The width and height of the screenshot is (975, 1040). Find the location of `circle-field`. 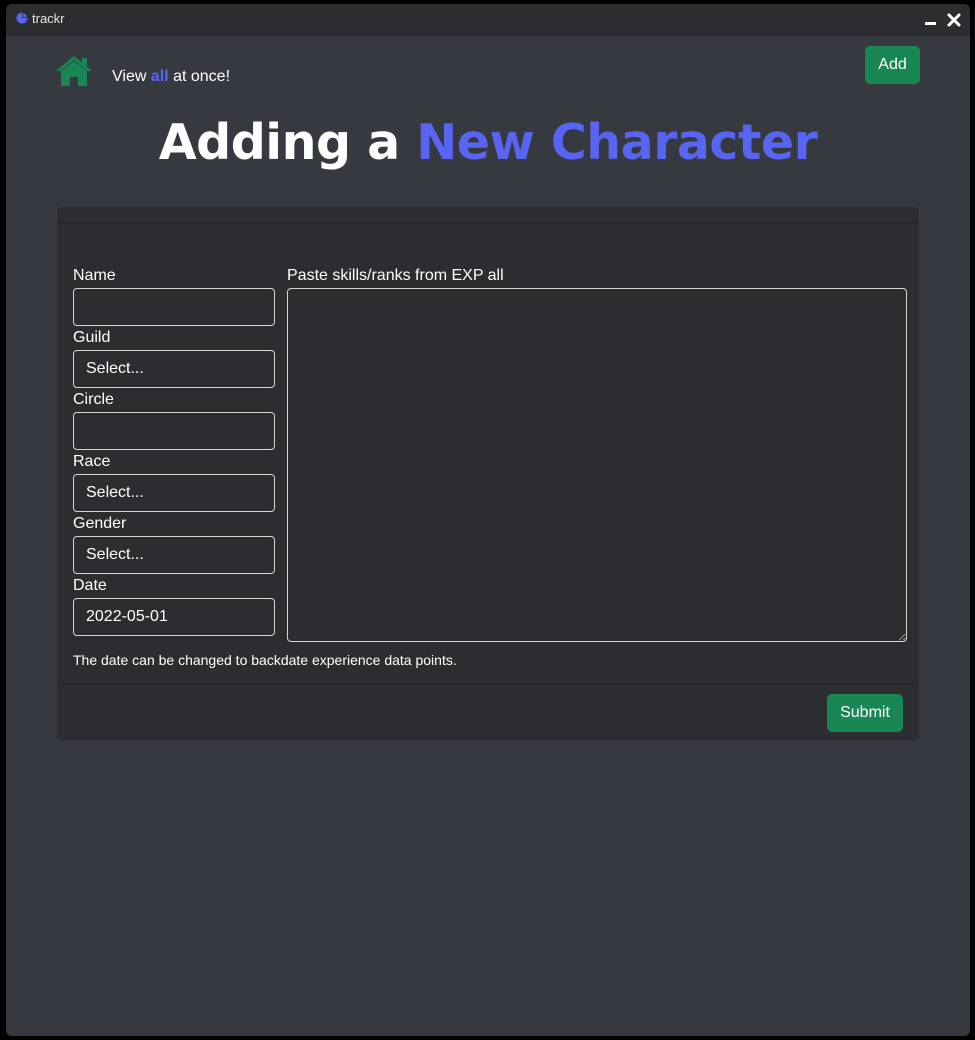

circle-field is located at coordinates (174, 431).